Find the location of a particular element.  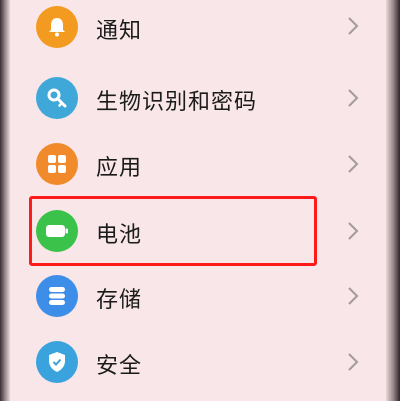

settings-item-notifications: 通知 is located at coordinates (198, 31).